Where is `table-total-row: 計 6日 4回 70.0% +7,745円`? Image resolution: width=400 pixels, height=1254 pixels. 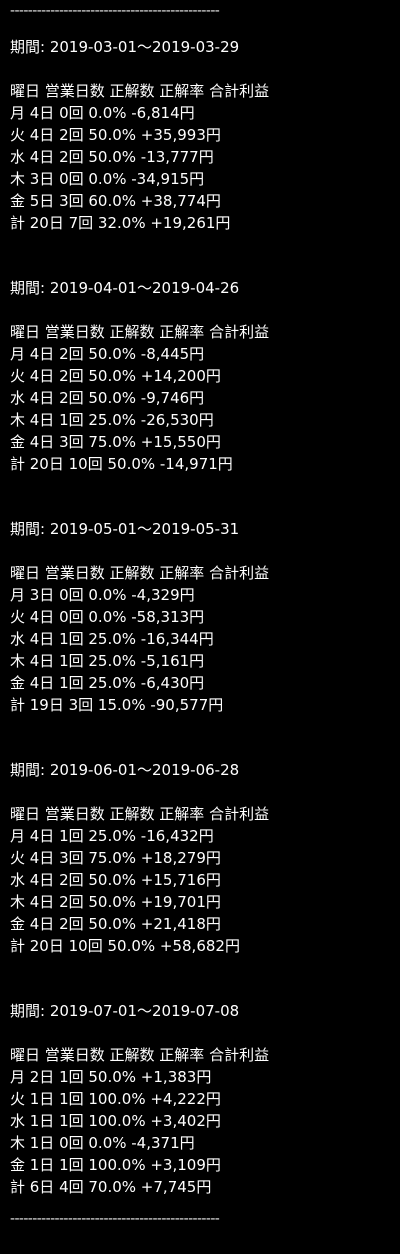 table-total-row: 計 6日 4回 70.0% +7,745円 is located at coordinates (111, 1187).